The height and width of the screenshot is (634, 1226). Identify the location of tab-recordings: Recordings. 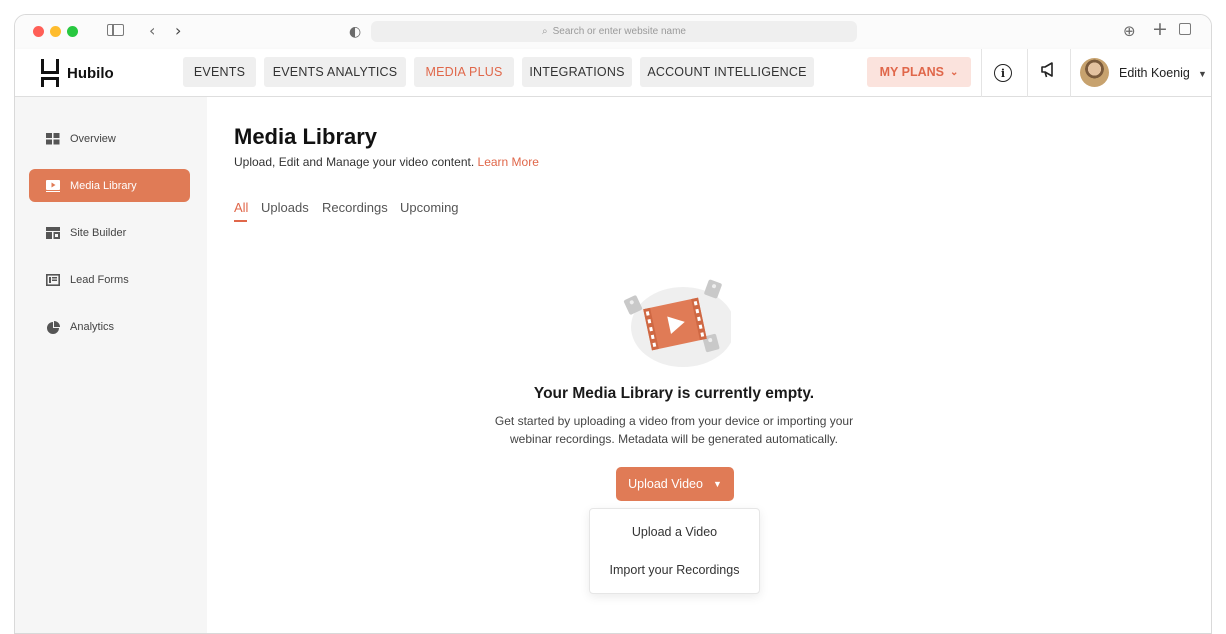
(355, 207).